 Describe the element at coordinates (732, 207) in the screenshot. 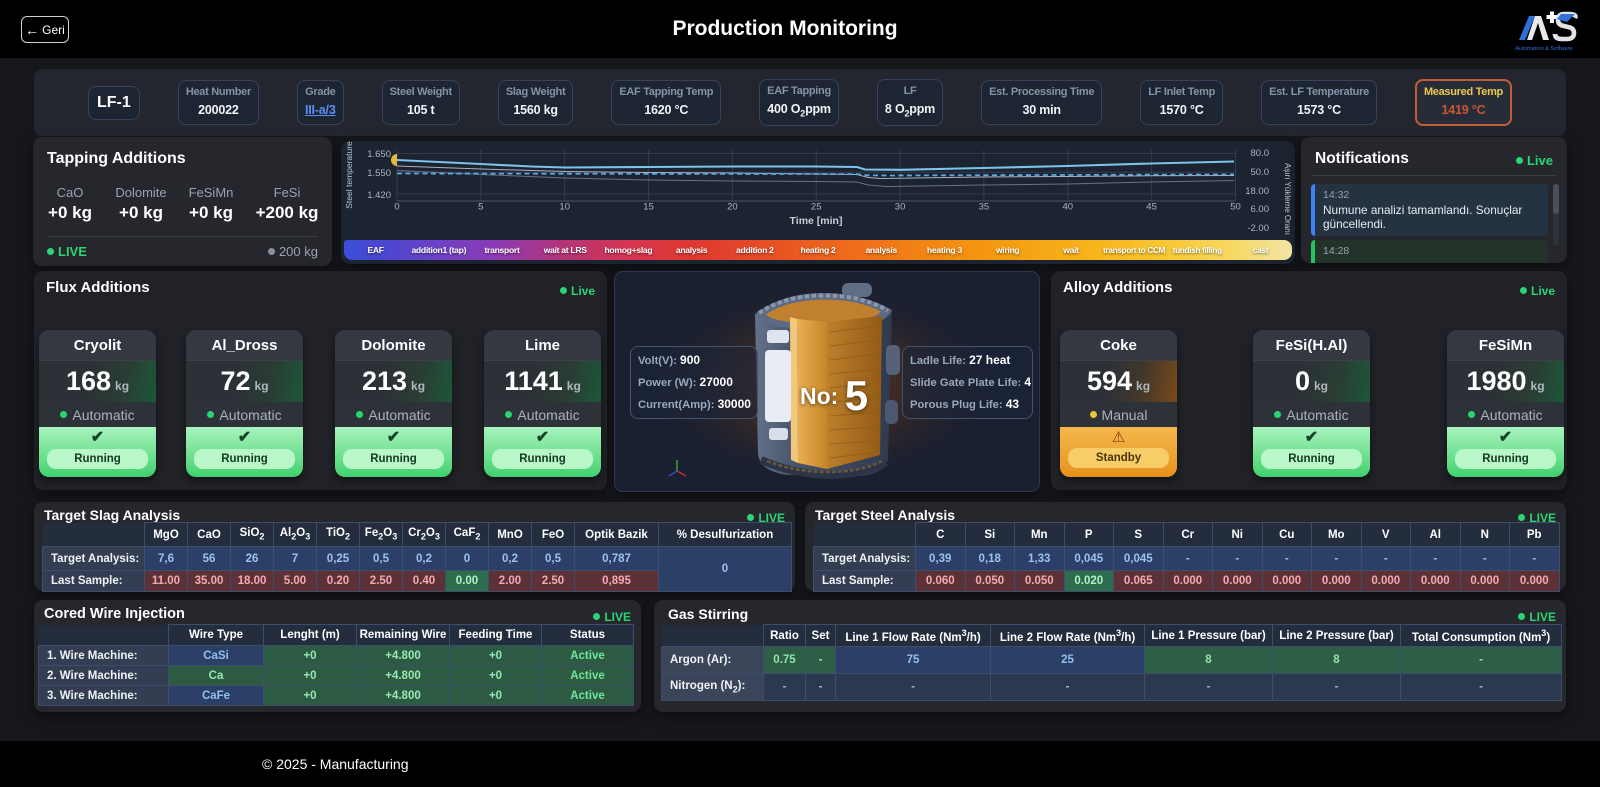

I see `svg-text: 20` at that location.